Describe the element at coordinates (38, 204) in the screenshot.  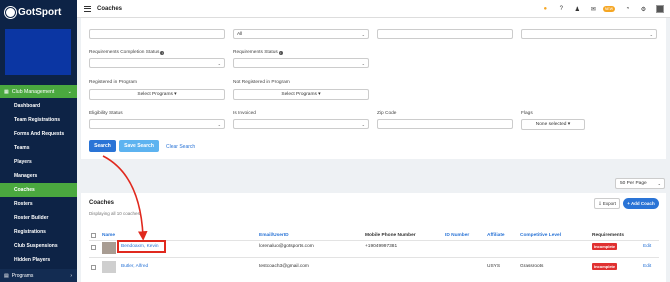
I see `sidebar-item-rosters: Rosters` at that location.